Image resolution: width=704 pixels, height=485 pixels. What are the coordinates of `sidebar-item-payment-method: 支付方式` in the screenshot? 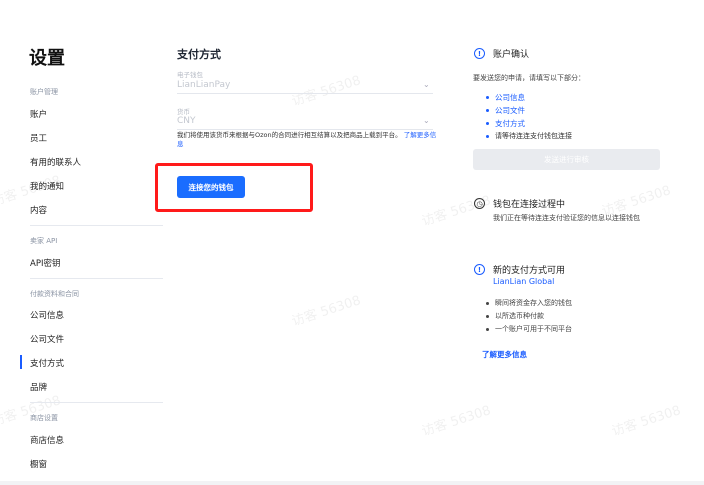 It's located at (47, 363).